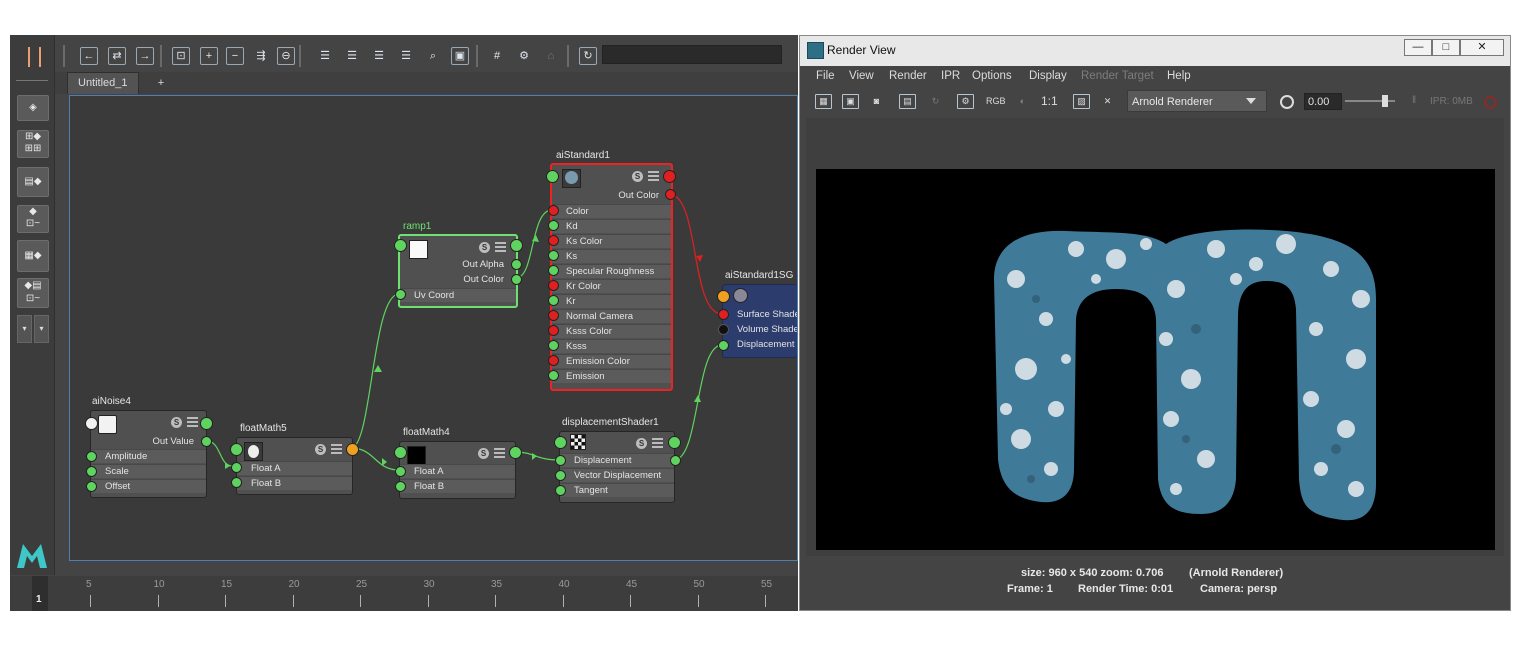 Image resolution: width=1524 pixels, height=656 pixels. What do you see at coordinates (458, 295) in the screenshot?
I see `attr-uv-coord: Uv Coord` at bounding box center [458, 295].